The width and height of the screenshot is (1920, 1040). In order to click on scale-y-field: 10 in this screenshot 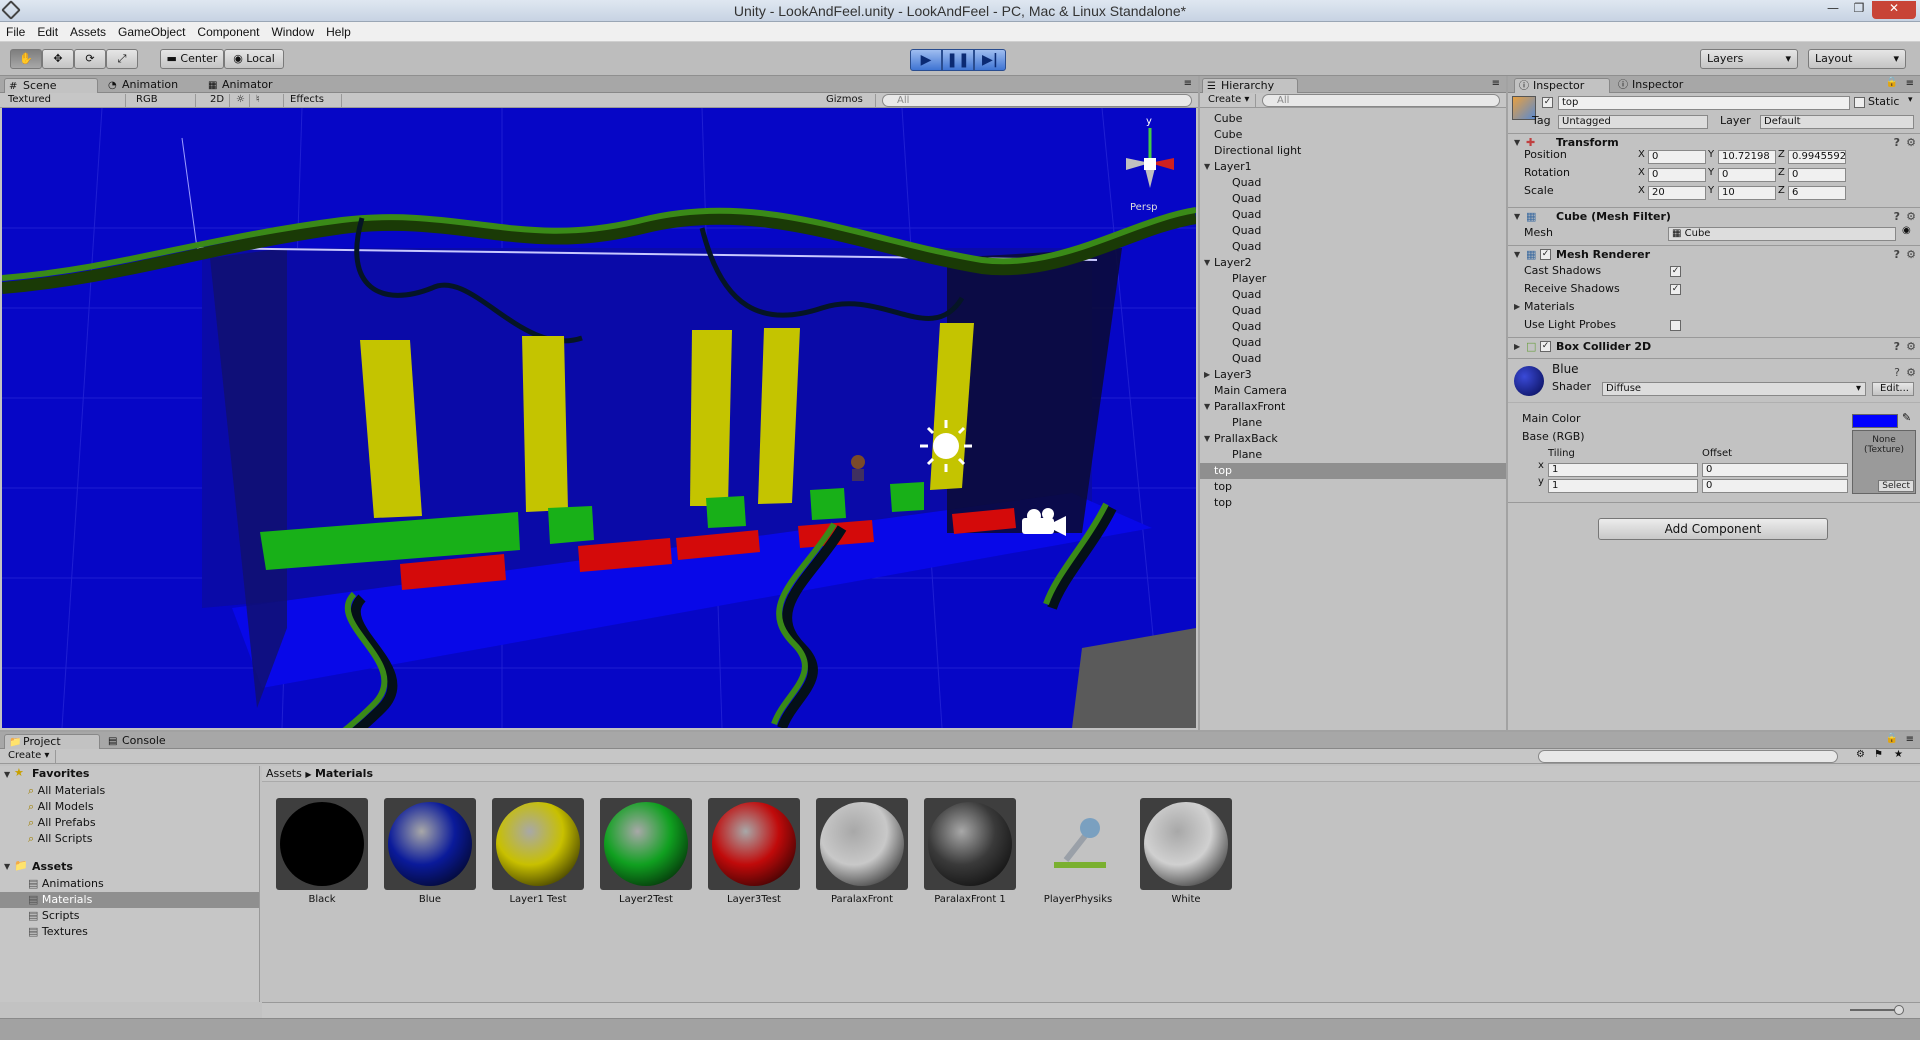, I will do `click(1747, 193)`.